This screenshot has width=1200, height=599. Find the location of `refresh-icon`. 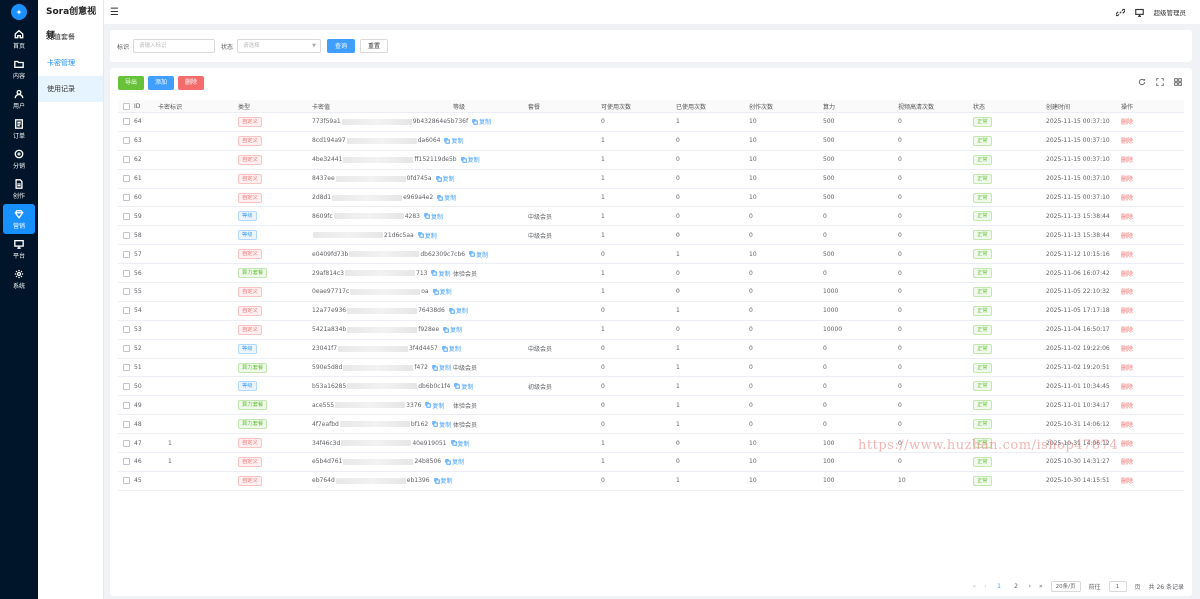

refresh-icon is located at coordinates (1142, 82).